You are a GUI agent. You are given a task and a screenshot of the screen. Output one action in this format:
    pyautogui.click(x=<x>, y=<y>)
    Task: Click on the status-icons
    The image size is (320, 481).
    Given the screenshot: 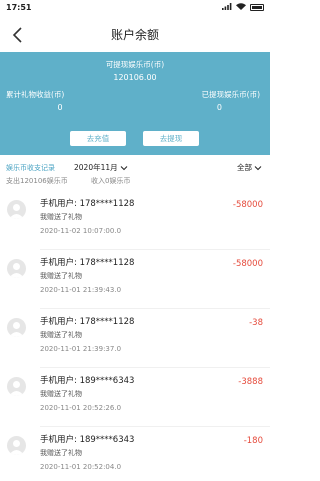 What is the action you would take?
    pyautogui.click(x=243, y=7)
    